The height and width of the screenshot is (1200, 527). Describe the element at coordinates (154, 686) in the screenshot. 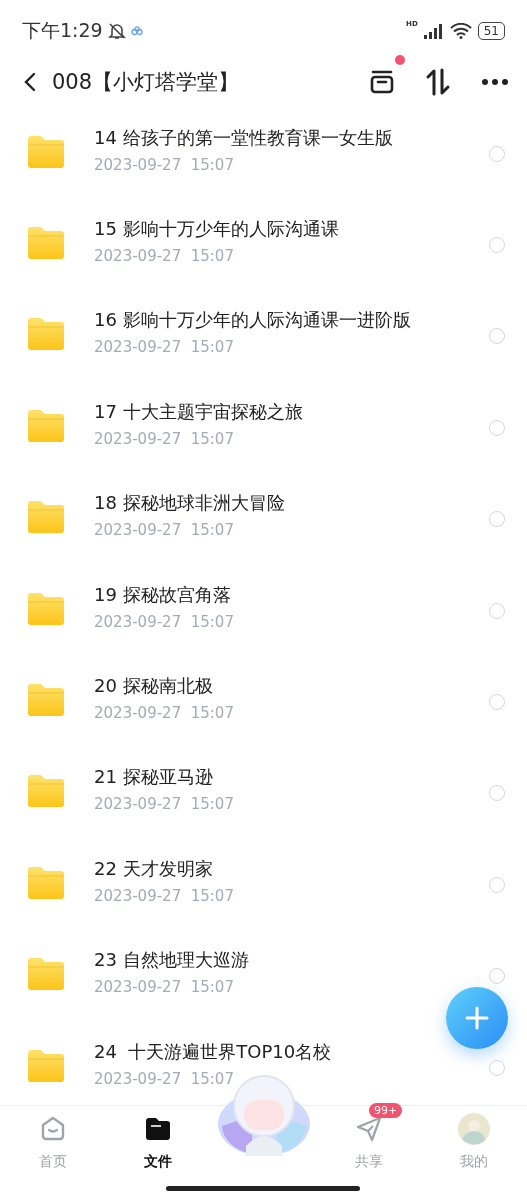

I see `folder-name: 20 探秘南北极` at that location.